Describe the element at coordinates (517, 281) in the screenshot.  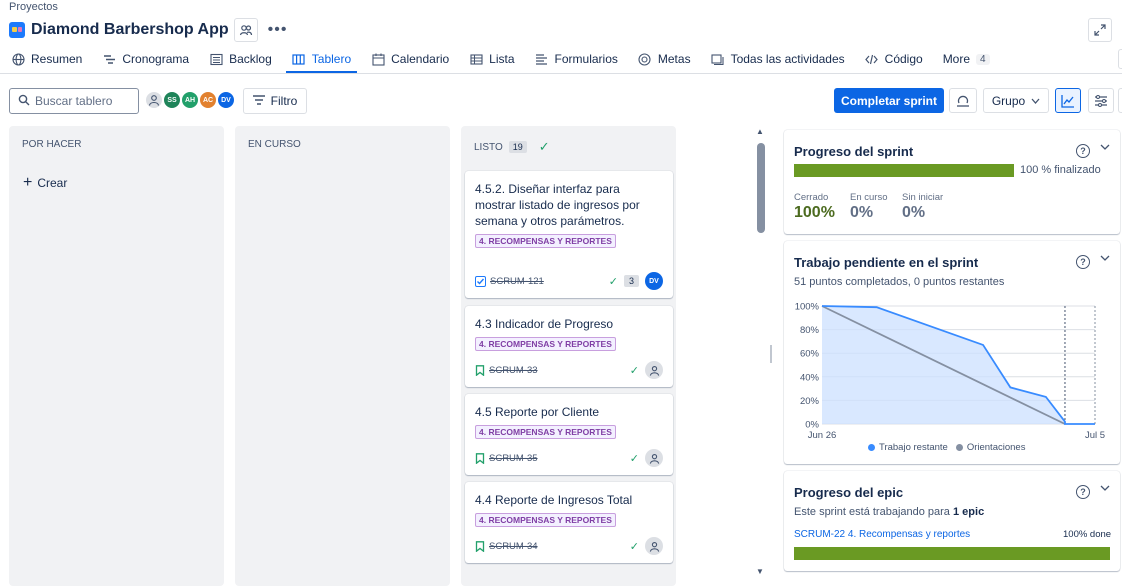
I see `issue-key: SCRUM-121` at that location.